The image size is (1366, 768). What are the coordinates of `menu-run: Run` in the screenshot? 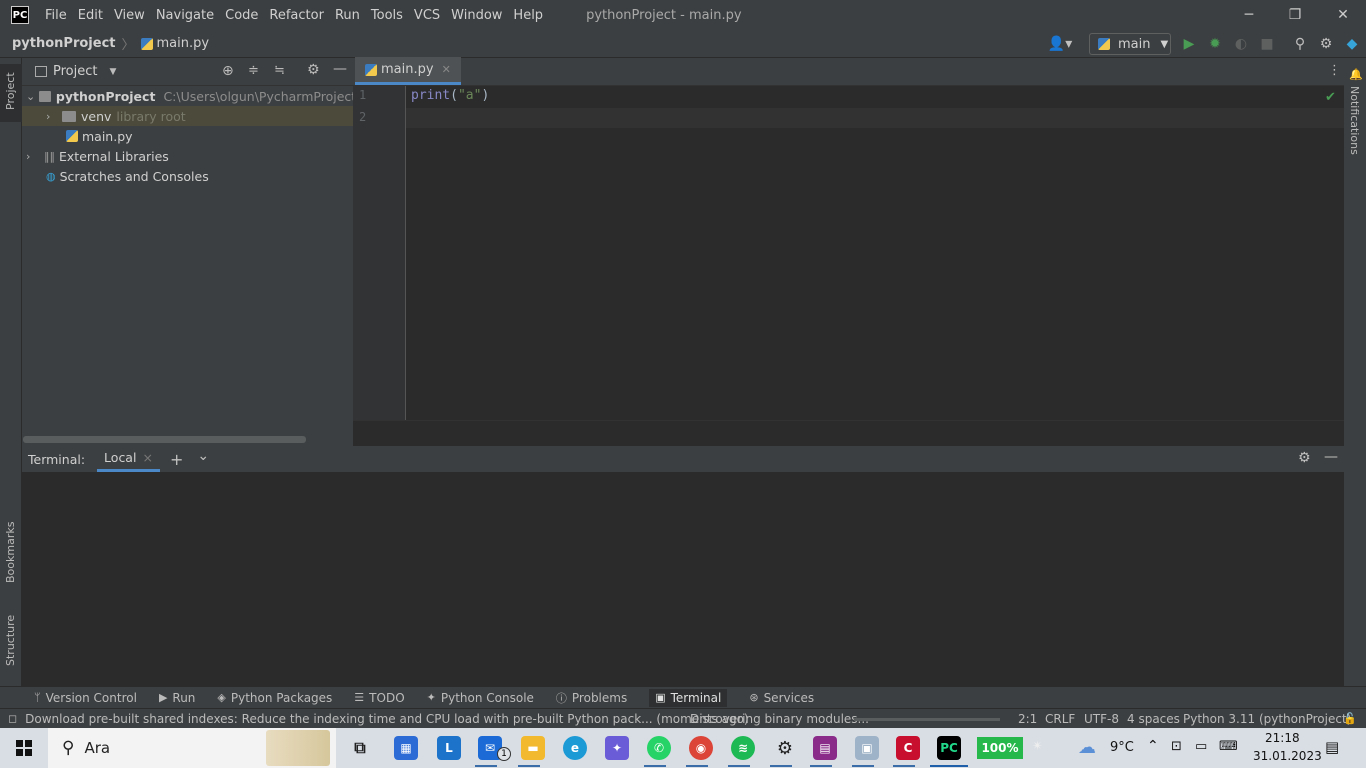 It's located at (347, 15).